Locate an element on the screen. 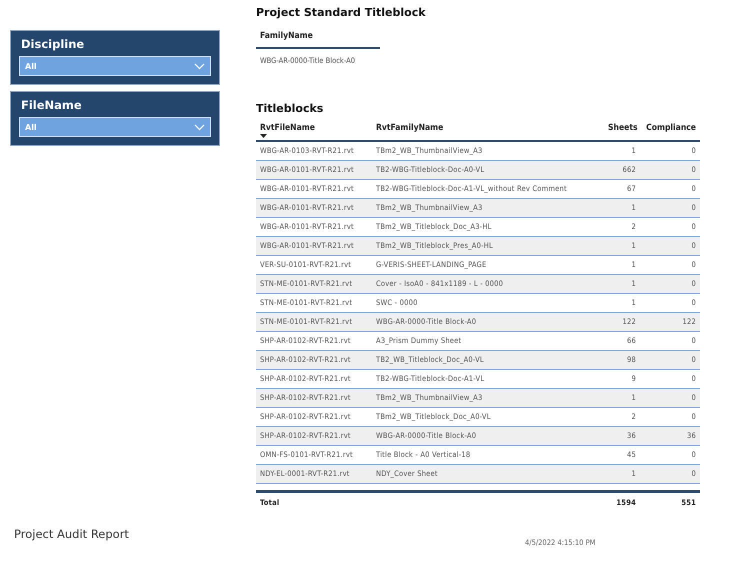 This screenshot has height=577, width=738. section-title: Project Standard Titleblock is located at coordinates (341, 12).